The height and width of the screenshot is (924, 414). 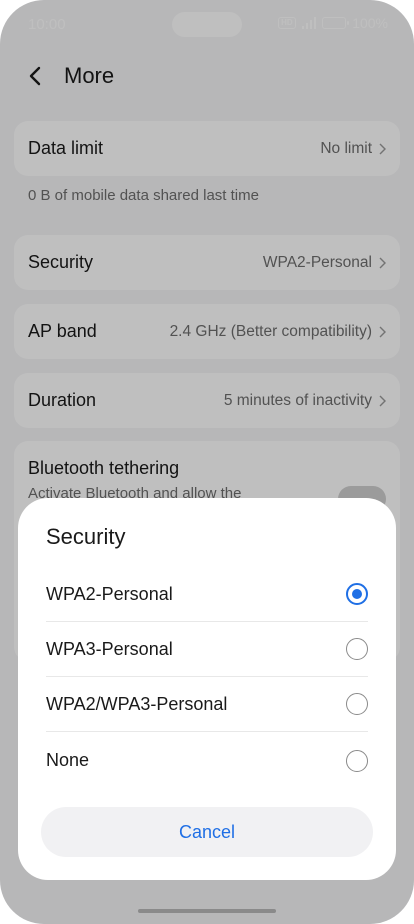 I want to click on option-label: WPA2/WPA3-Personal, so click(x=137, y=703).